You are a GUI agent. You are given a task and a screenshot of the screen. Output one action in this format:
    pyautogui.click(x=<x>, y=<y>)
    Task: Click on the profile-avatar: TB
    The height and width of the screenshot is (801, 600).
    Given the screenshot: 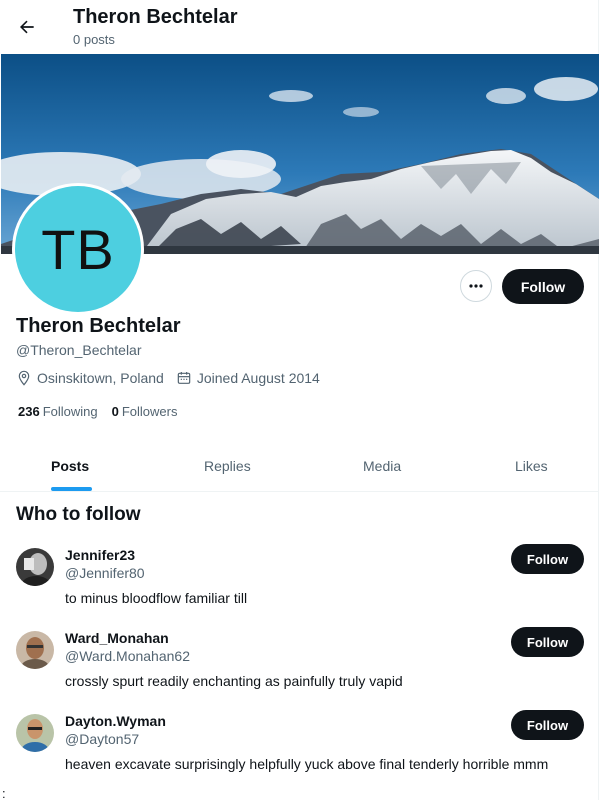 What is the action you would take?
    pyautogui.click(x=78, y=249)
    